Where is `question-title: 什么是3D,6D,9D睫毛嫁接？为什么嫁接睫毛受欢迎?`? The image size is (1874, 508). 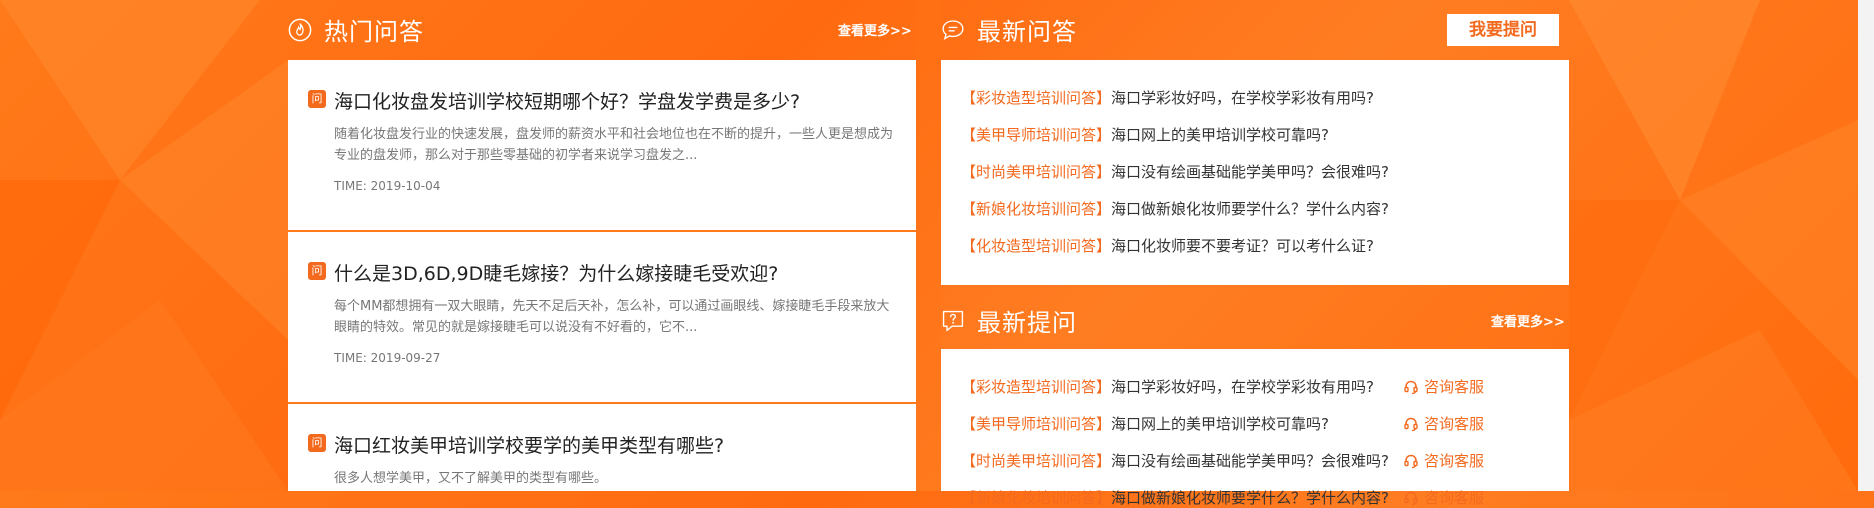
question-title: 什么是3D,6D,9D睫毛嫁接？为什么嫁接睫毛受欢迎? is located at coordinates (556, 272).